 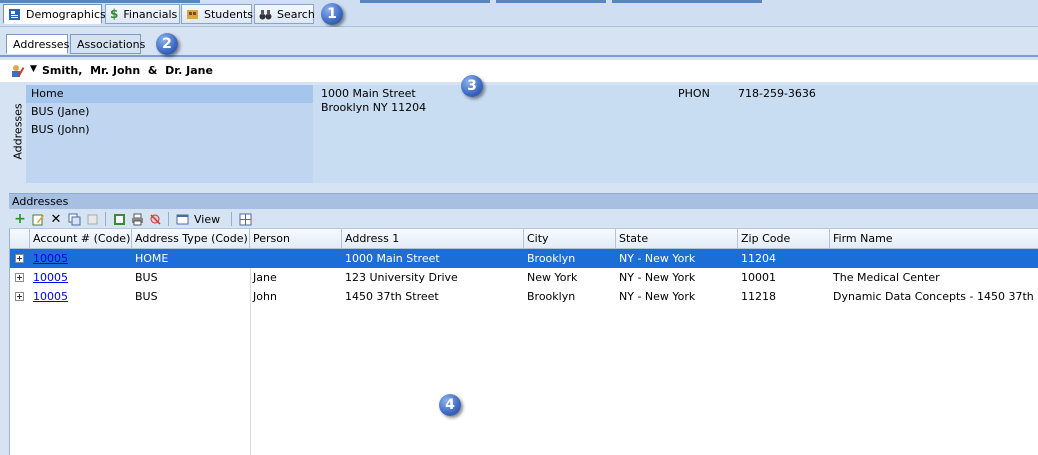 What do you see at coordinates (523, 201) in the screenshot?
I see `grid-title: Addresses` at bounding box center [523, 201].